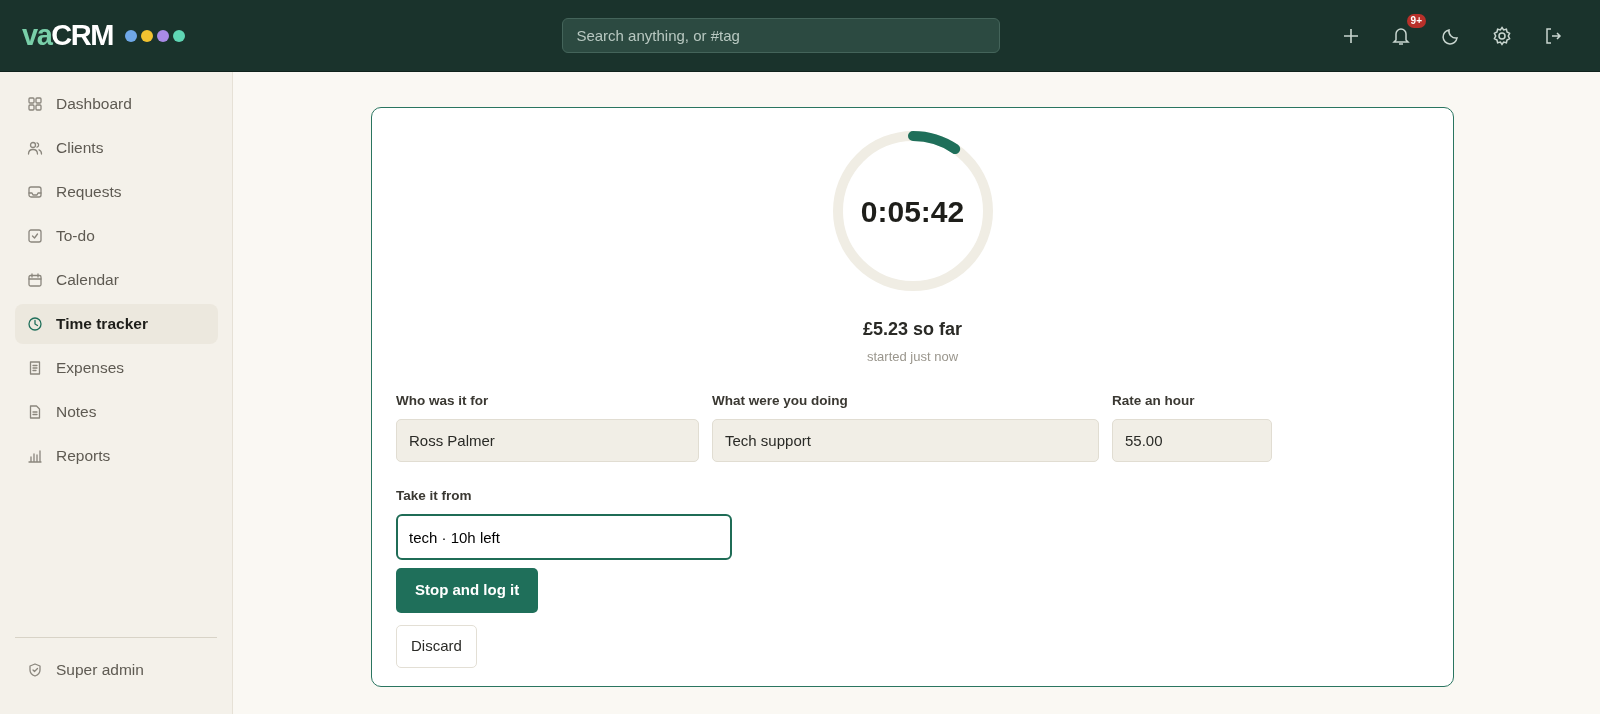 This screenshot has width=1600, height=714. What do you see at coordinates (116, 324) in the screenshot?
I see `sidebar-item: Time tracker` at bounding box center [116, 324].